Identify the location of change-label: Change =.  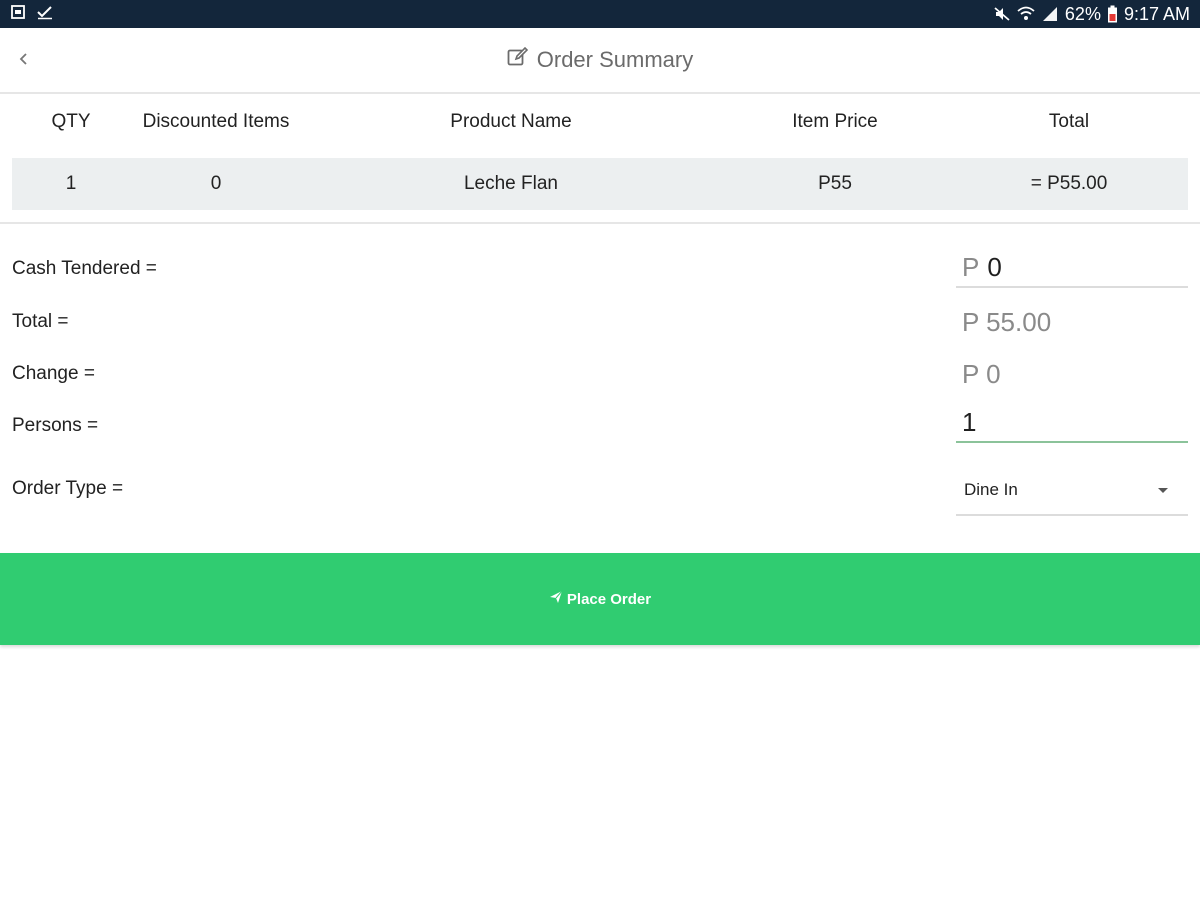
(53, 373).